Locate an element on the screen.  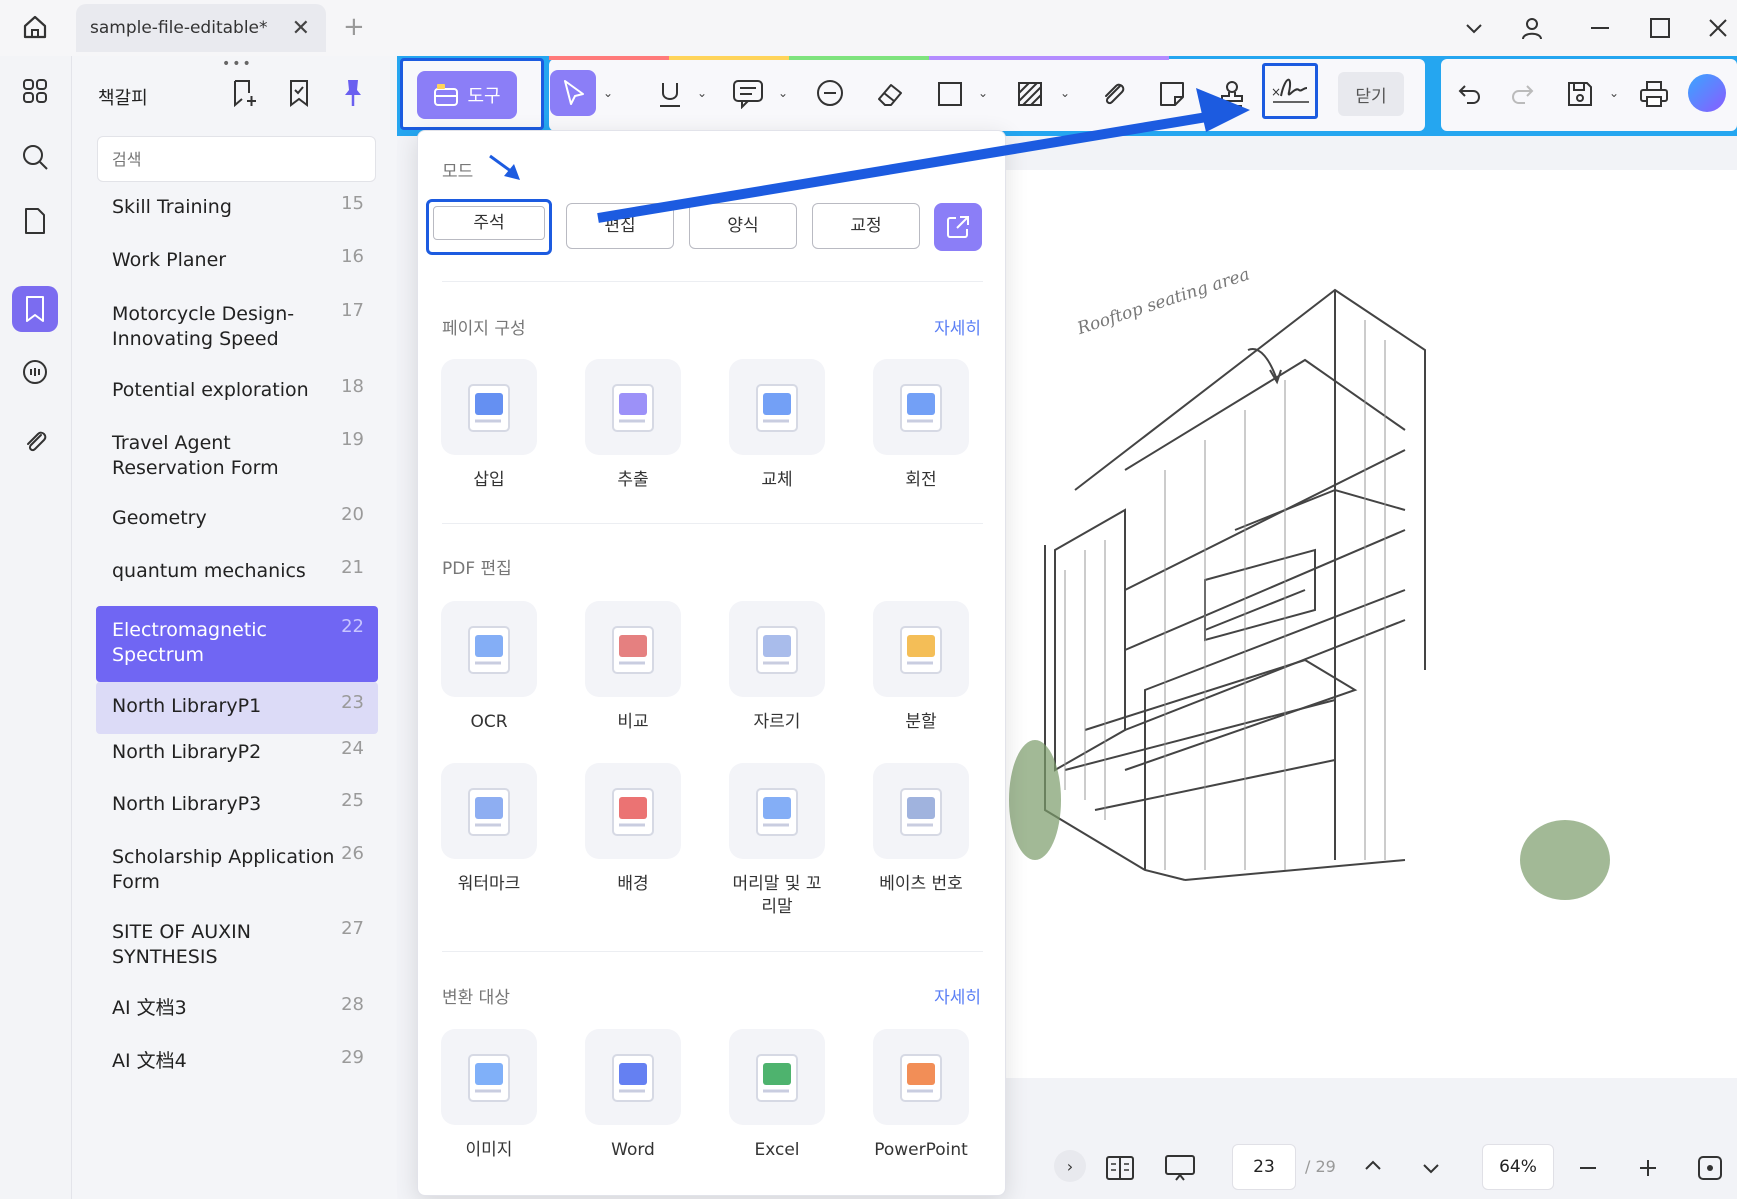
zoom-level: 64% is located at coordinates (1518, 1167).